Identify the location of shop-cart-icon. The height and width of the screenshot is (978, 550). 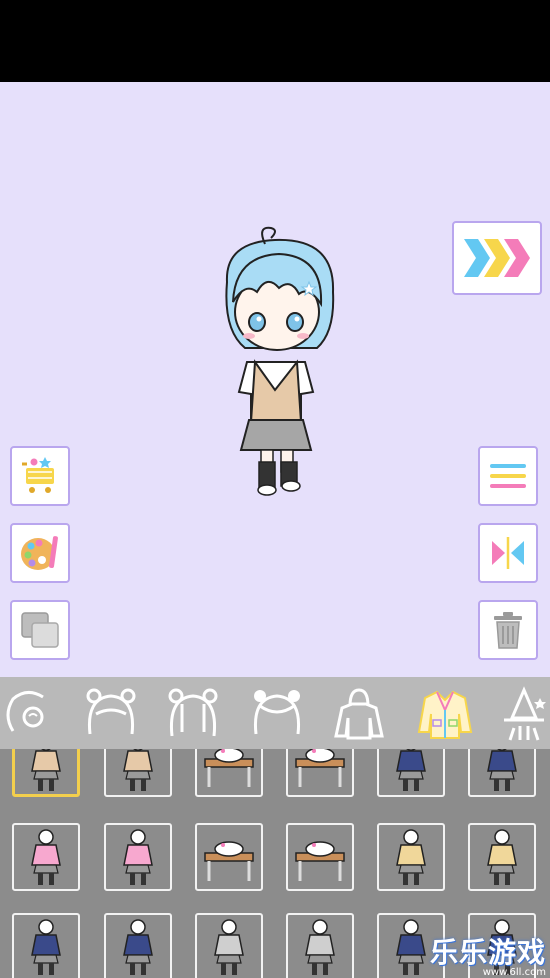
(38, 475).